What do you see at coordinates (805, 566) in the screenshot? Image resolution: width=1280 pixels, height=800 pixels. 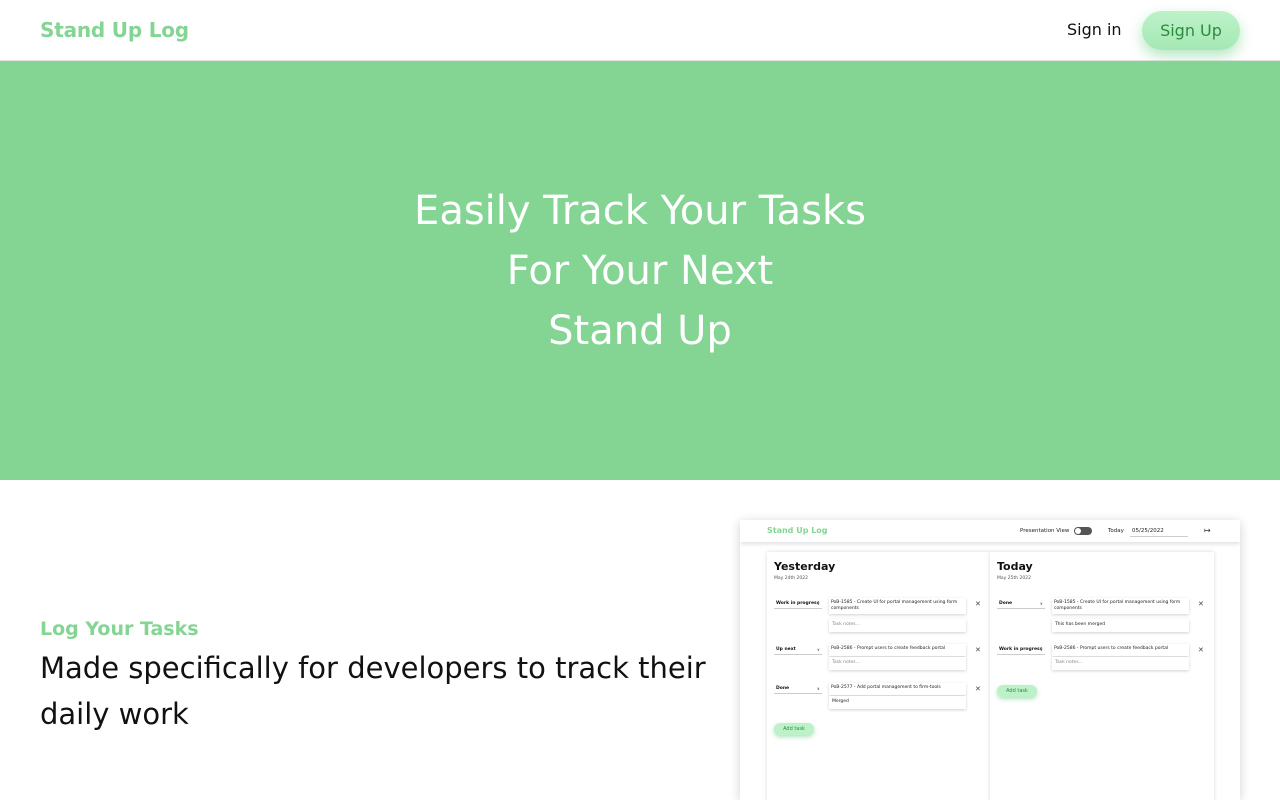 I see `preview-yesterday-title: Yesterday` at bounding box center [805, 566].